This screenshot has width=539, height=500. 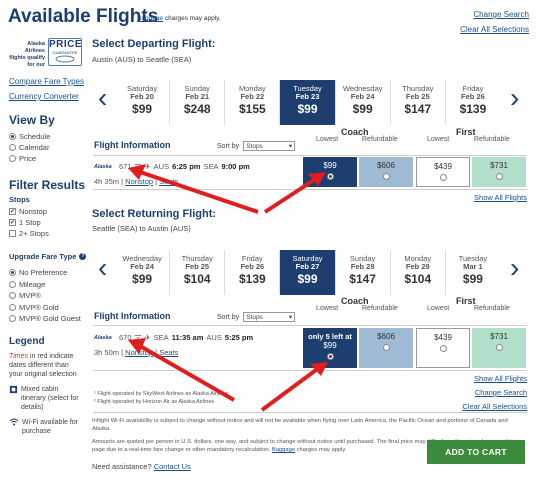 What do you see at coordinates (29, 158) in the screenshot?
I see `view-by-price: Price` at bounding box center [29, 158].